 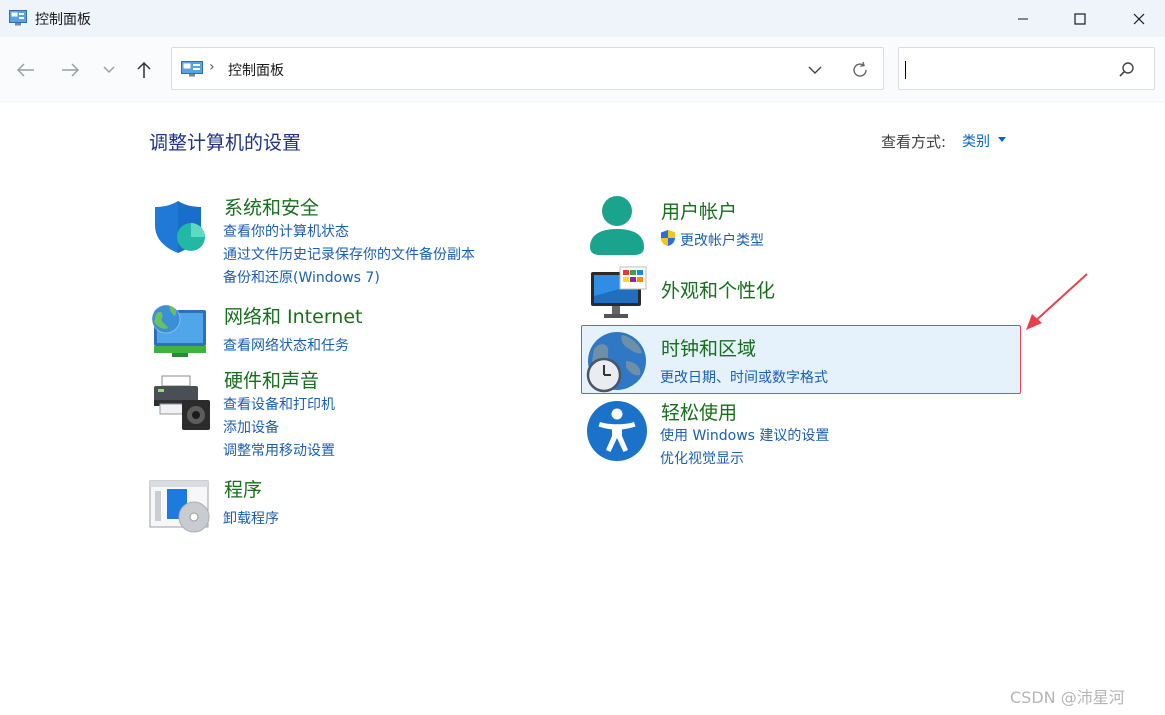 I want to click on text-caret, so click(x=905, y=70).